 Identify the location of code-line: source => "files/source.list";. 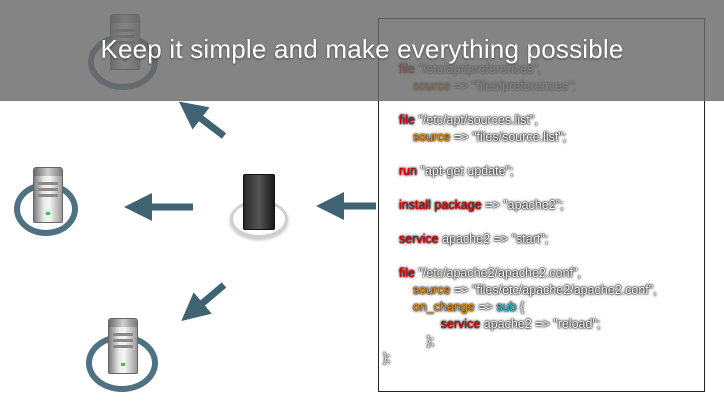
(482, 137).